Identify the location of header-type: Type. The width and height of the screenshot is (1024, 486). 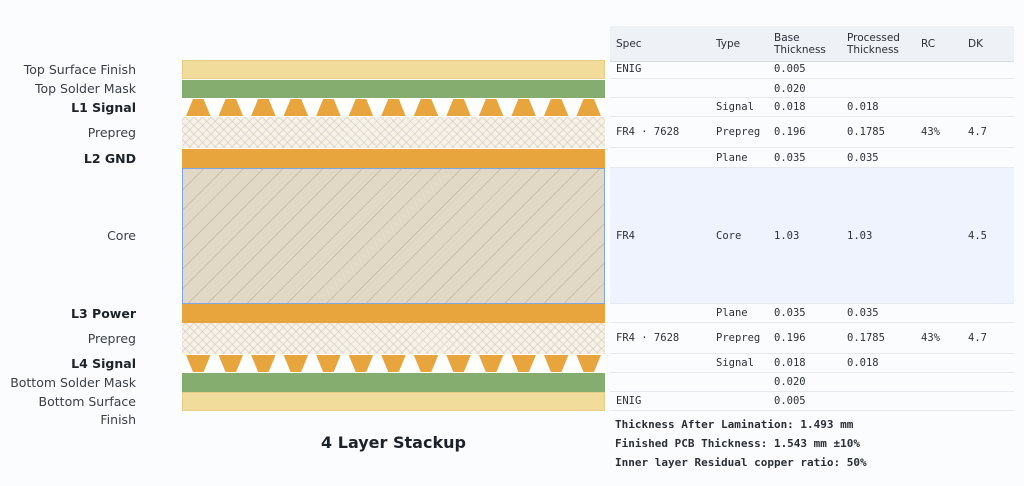
(728, 43).